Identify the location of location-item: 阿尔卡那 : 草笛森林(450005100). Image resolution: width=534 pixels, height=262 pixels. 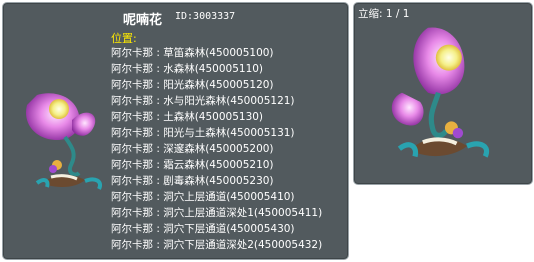
(192, 53).